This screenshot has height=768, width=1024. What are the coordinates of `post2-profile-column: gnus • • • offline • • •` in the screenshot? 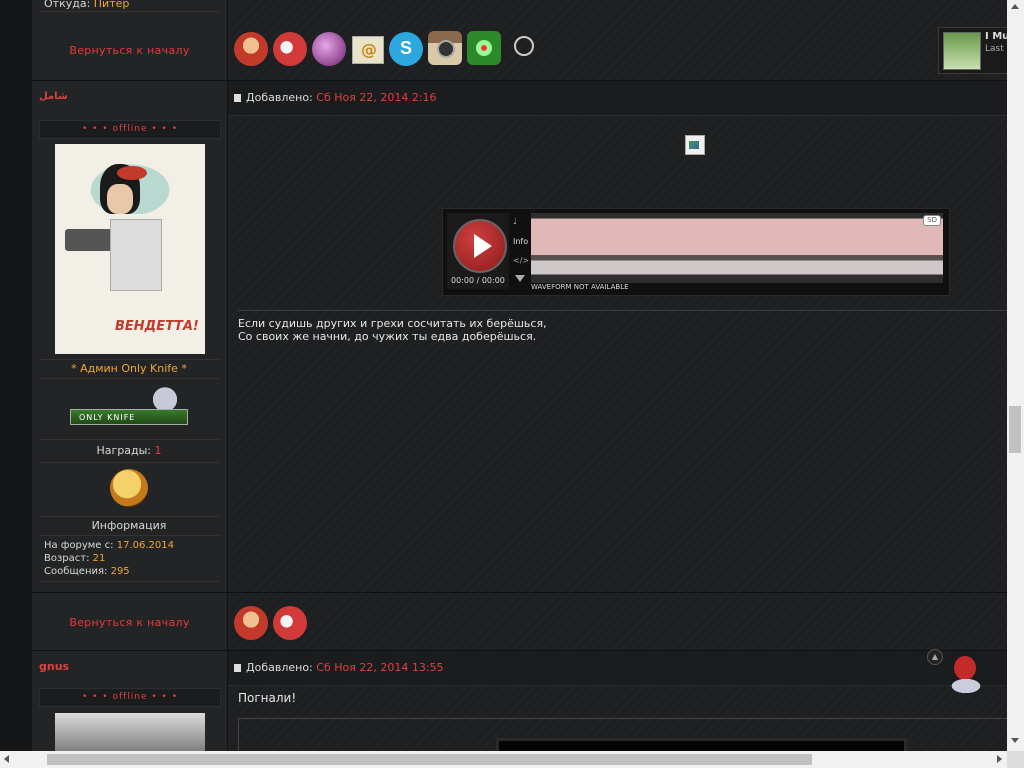 It's located at (130, 701).